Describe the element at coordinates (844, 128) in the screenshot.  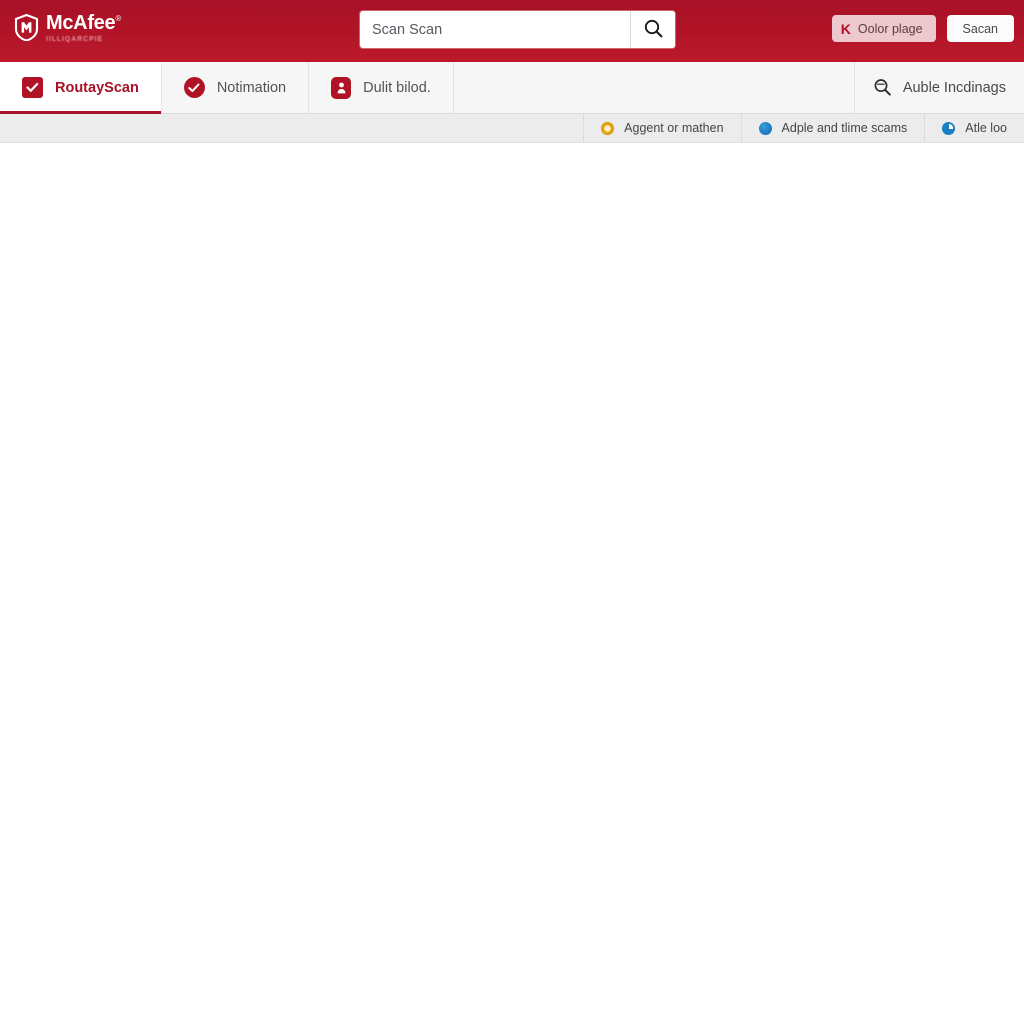
I see `subitem-adple-and-tlime-scams-label: Adple and tlime scams` at that location.